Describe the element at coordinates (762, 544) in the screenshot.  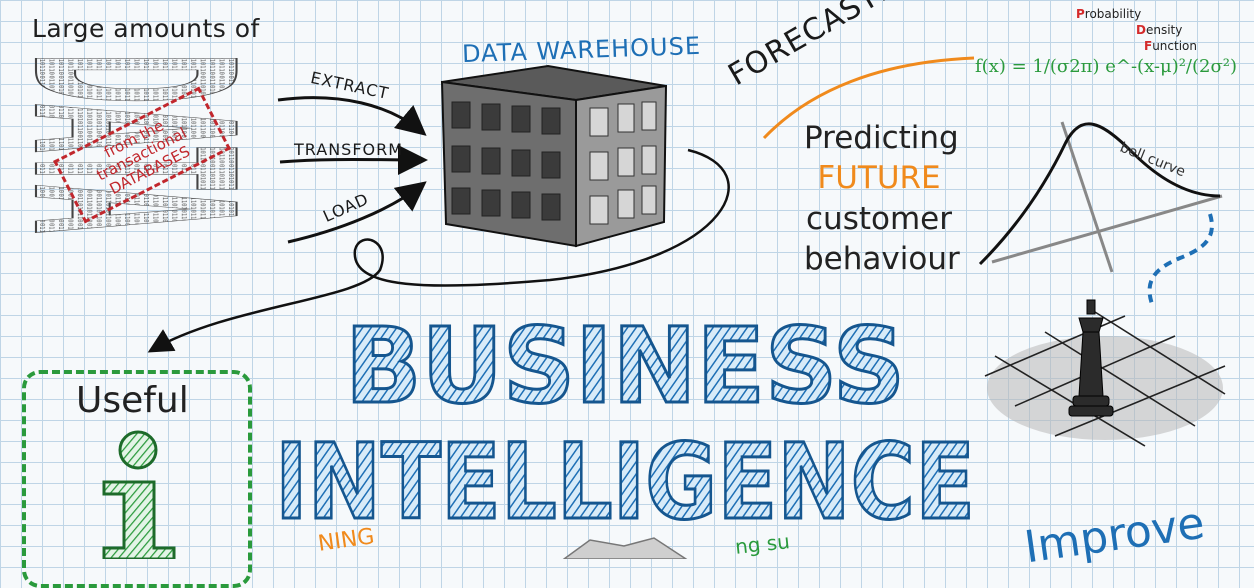
I see `bottom-middle-partial-text: ng su` at that location.